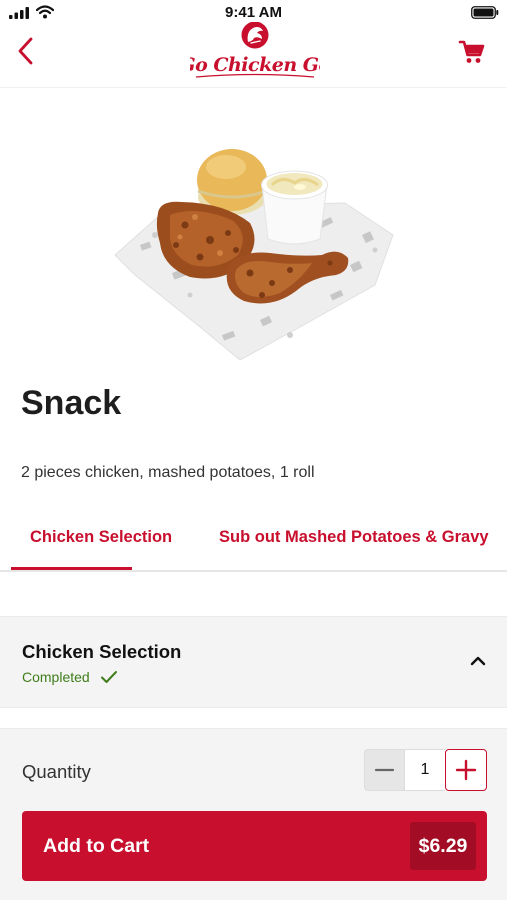 The image size is (507, 900). I want to click on plus-icon, so click(465, 769).